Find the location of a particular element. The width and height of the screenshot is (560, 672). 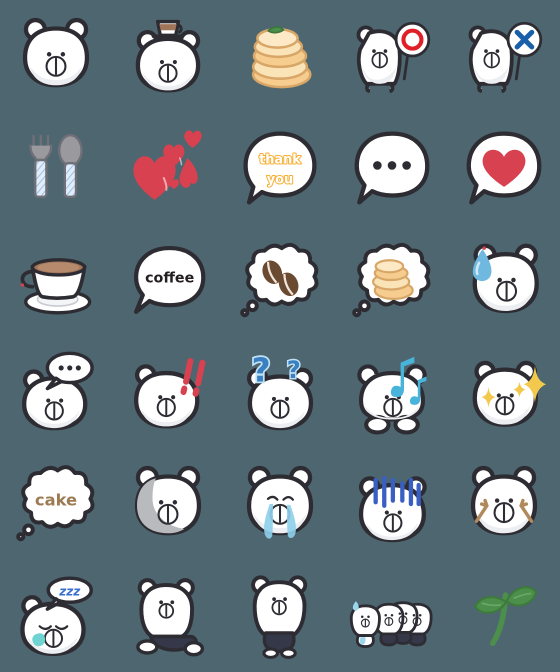

thank-text-line1: thank is located at coordinates (280, 160).